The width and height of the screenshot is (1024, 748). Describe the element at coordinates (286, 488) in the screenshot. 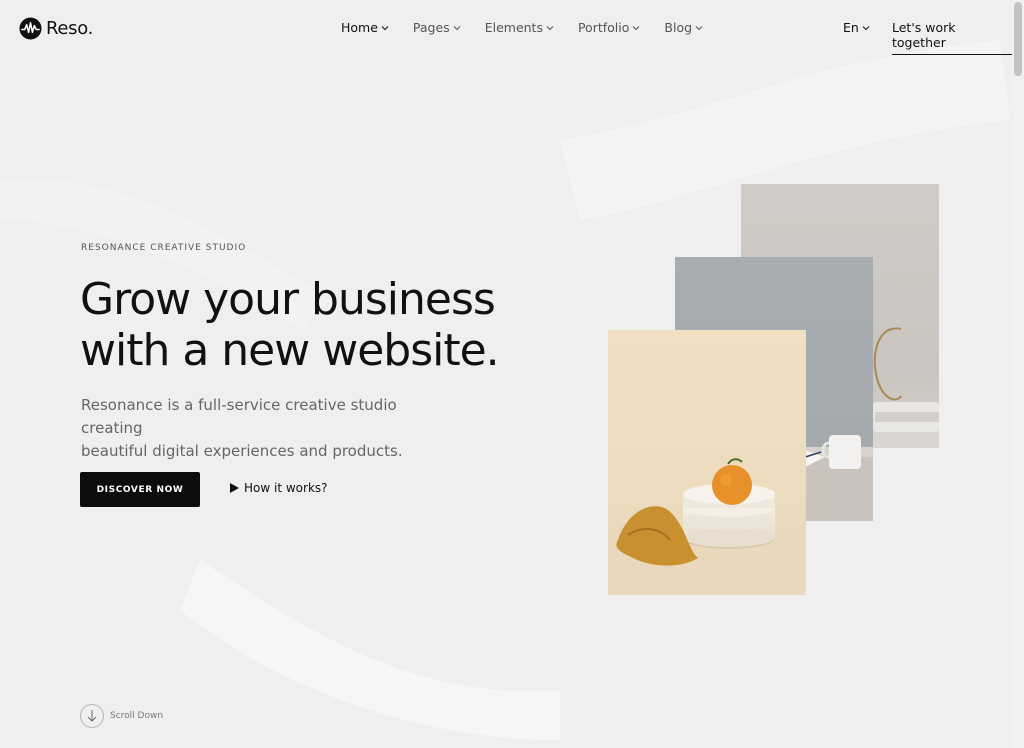

I see `how-it-works-label: How it works?` at that location.